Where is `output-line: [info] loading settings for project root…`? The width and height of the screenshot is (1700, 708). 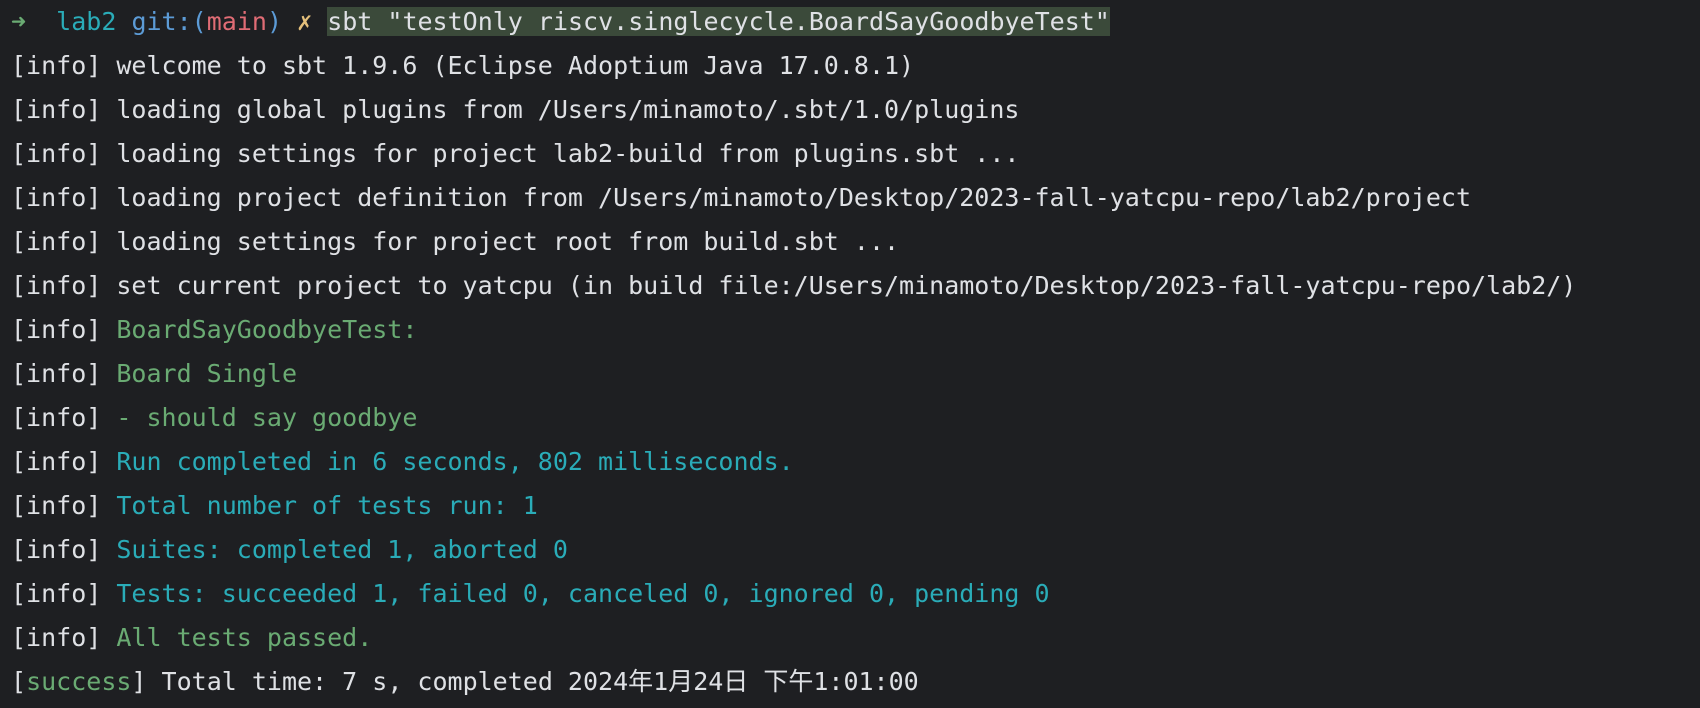 output-line: [info] loading settings for project root… is located at coordinates (855, 242).